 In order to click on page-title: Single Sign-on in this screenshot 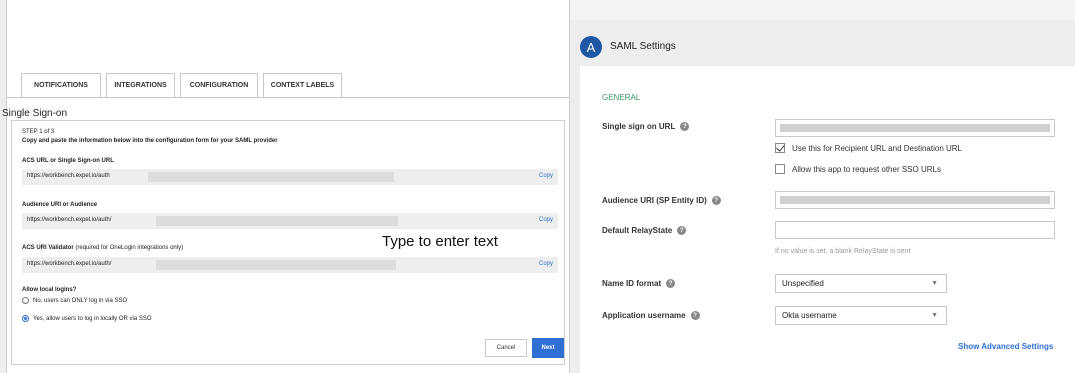, I will do `click(35, 113)`.